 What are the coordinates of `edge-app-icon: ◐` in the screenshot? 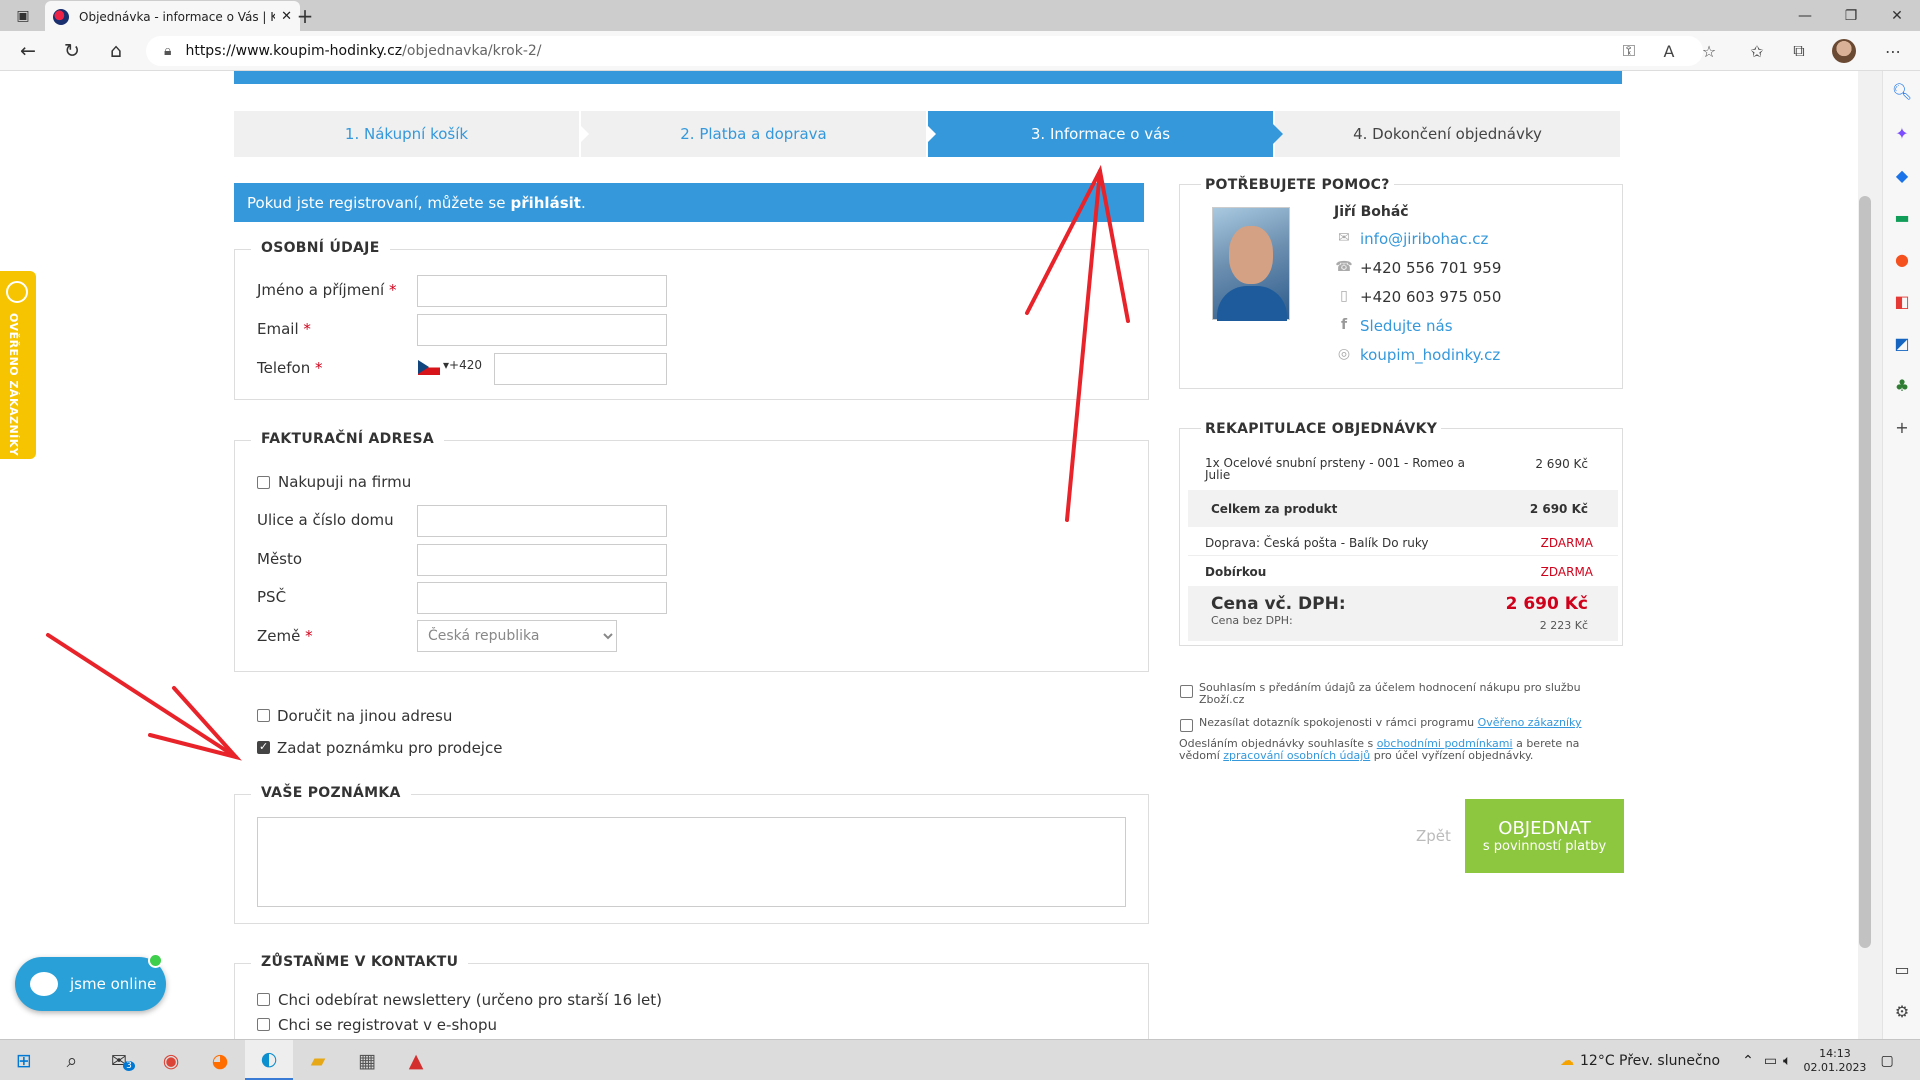 It's located at (269, 1060).